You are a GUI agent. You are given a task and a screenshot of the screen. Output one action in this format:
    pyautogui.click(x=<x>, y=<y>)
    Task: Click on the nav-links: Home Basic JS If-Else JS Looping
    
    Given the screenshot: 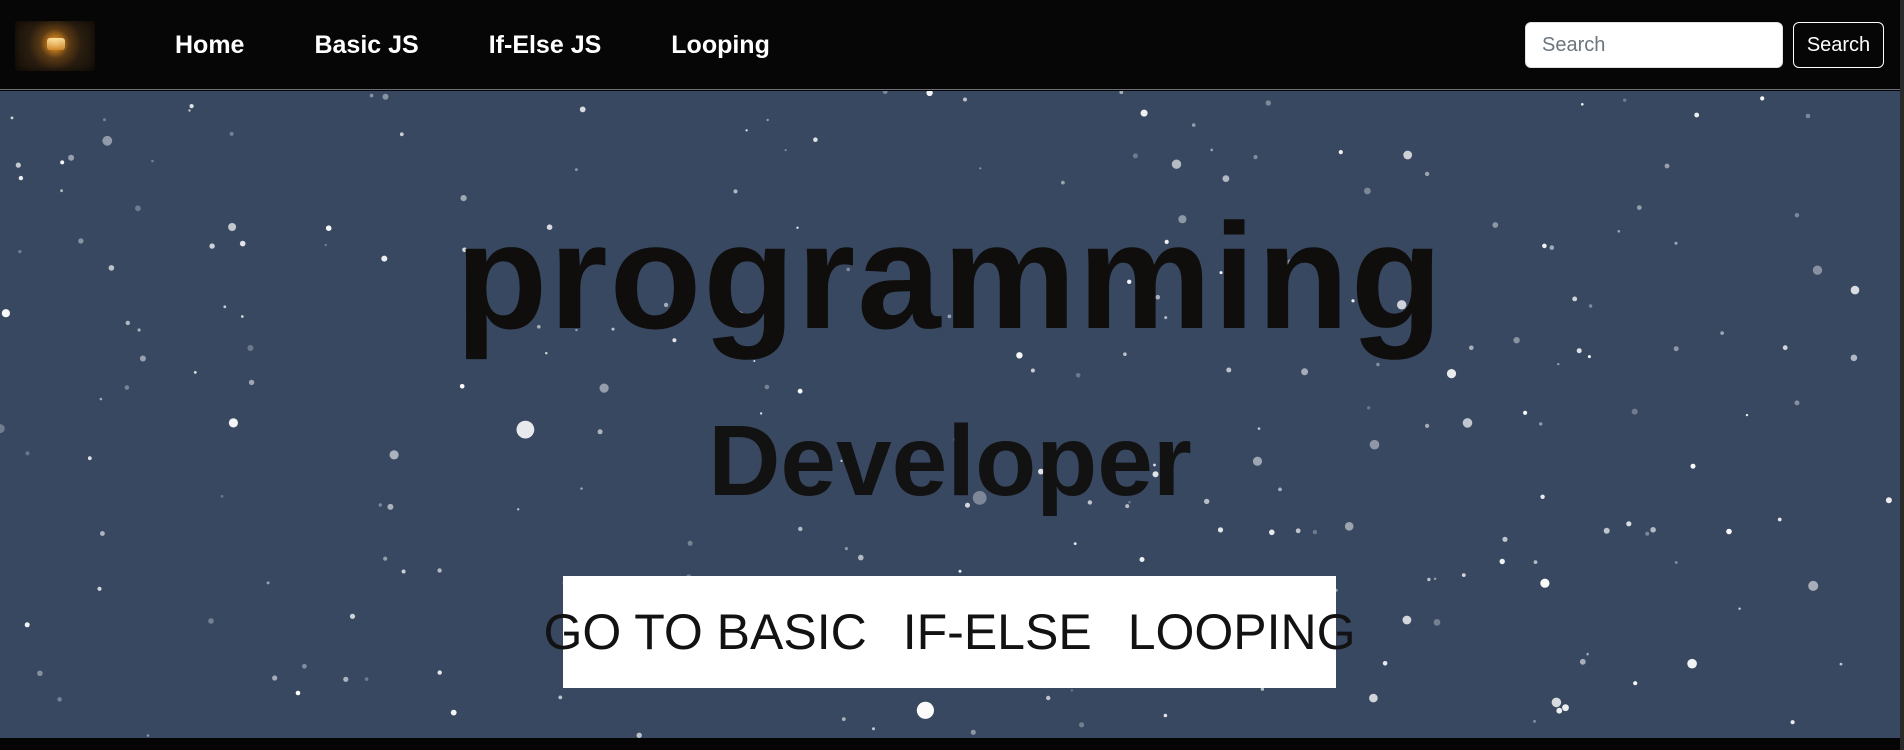 What is the action you would take?
    pyautogui.click(x=507, y=45)
    